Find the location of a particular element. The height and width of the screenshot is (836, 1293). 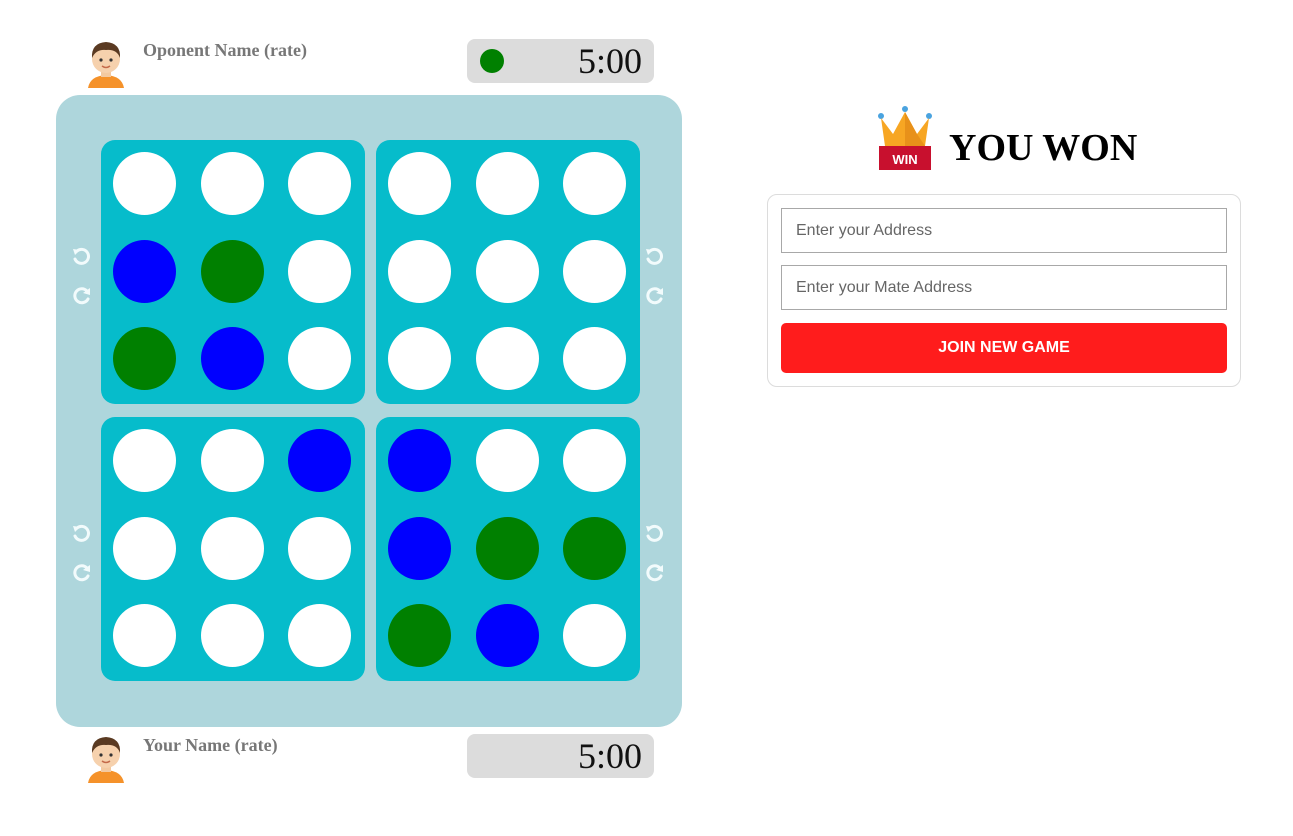

mate-address-input is located at coordinates (1004, 287).